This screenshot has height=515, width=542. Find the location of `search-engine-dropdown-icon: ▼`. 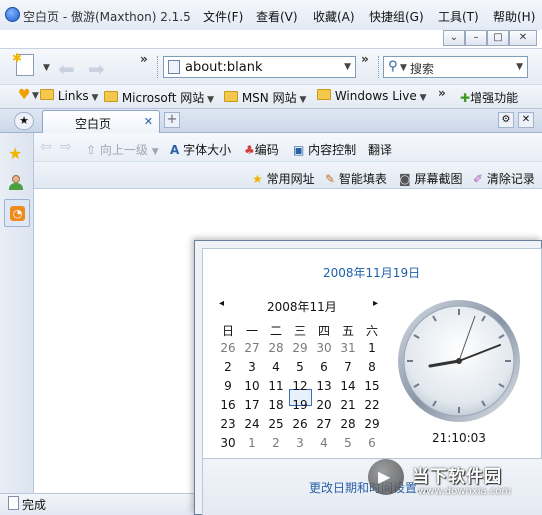

search-engine-dropdown-icon: ▼ is located at coordinates (403, 68).